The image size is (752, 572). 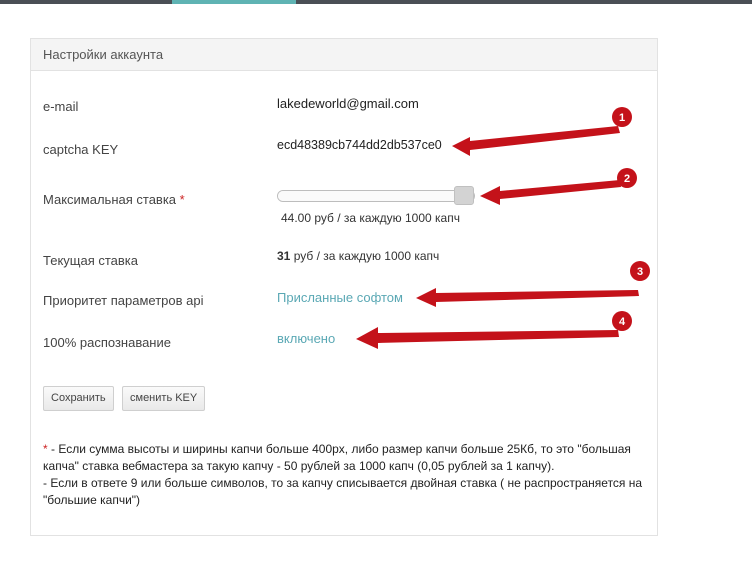 I want to click on current-bid-value: 31 руб / за каждую 1000 капч, so click(x=358, y=256).